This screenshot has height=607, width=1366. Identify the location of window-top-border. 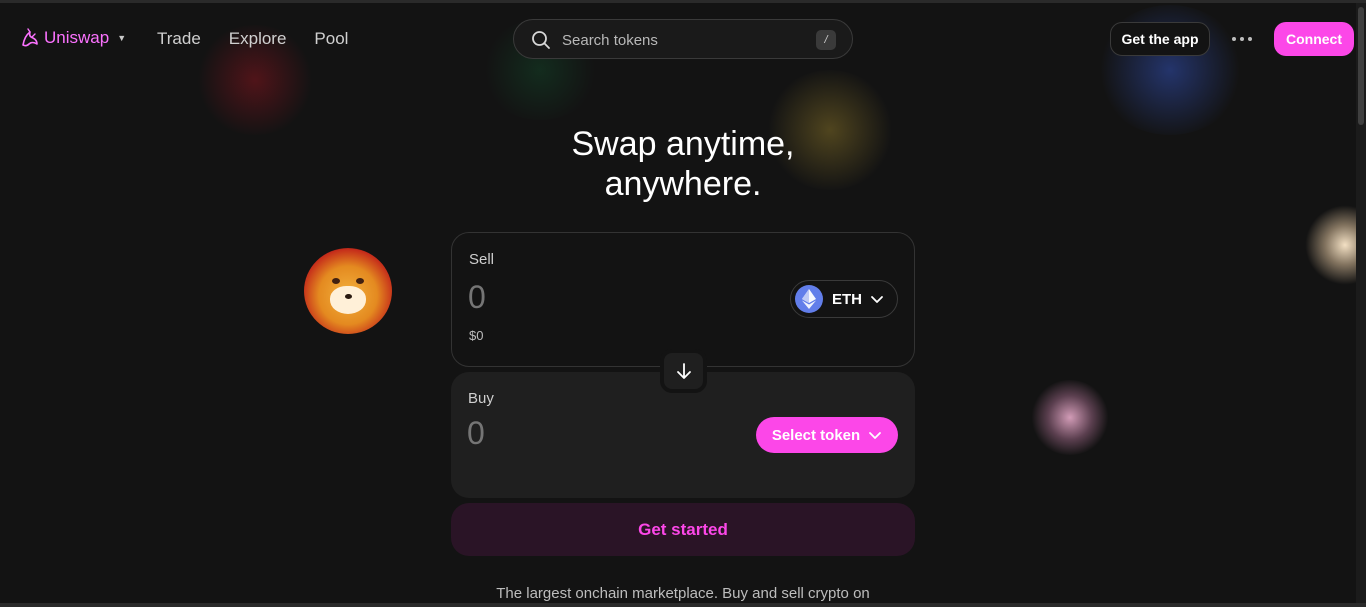
(683, 1).